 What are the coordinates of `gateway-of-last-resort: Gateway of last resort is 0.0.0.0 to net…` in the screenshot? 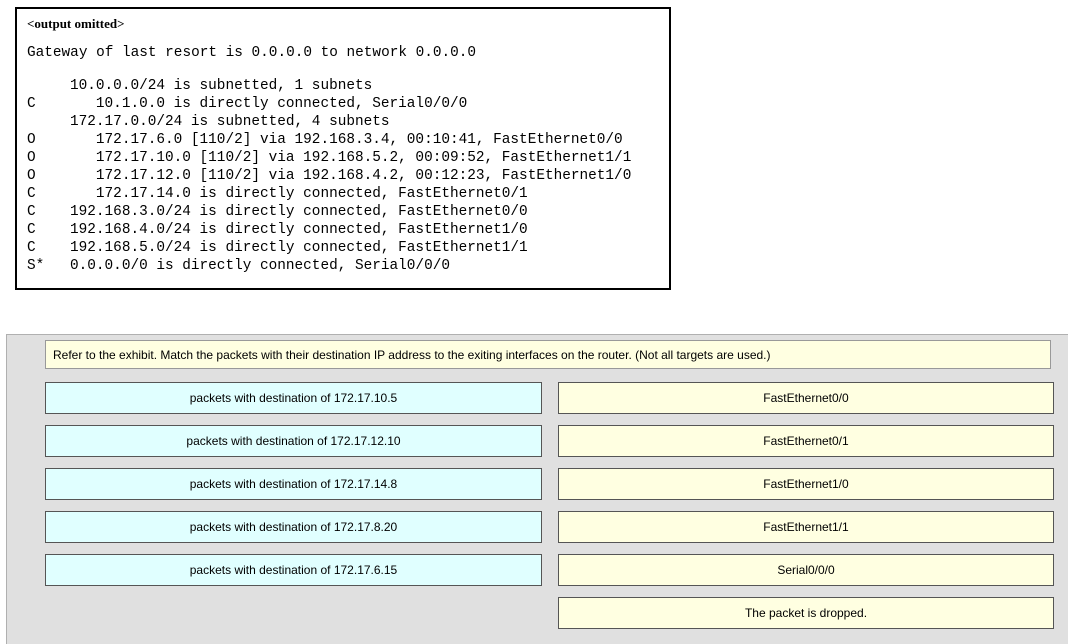 It's located at (252, 53).